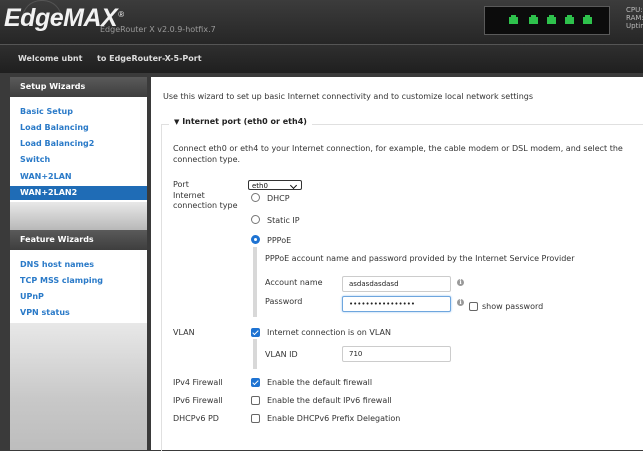  Describe the element at coordinates (177, 122) in the screenshot. I see `collapse-triangle-icon: ▼` at that location.